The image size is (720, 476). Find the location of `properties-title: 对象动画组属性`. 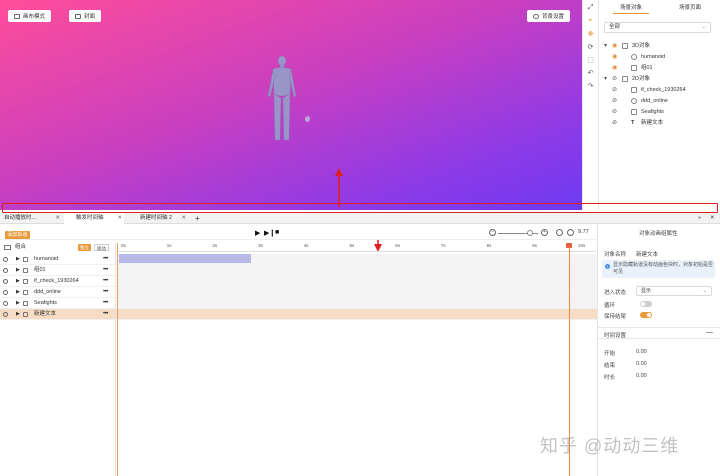

properties-title: 对象动画组属性 is located at coordinates (658, 234).